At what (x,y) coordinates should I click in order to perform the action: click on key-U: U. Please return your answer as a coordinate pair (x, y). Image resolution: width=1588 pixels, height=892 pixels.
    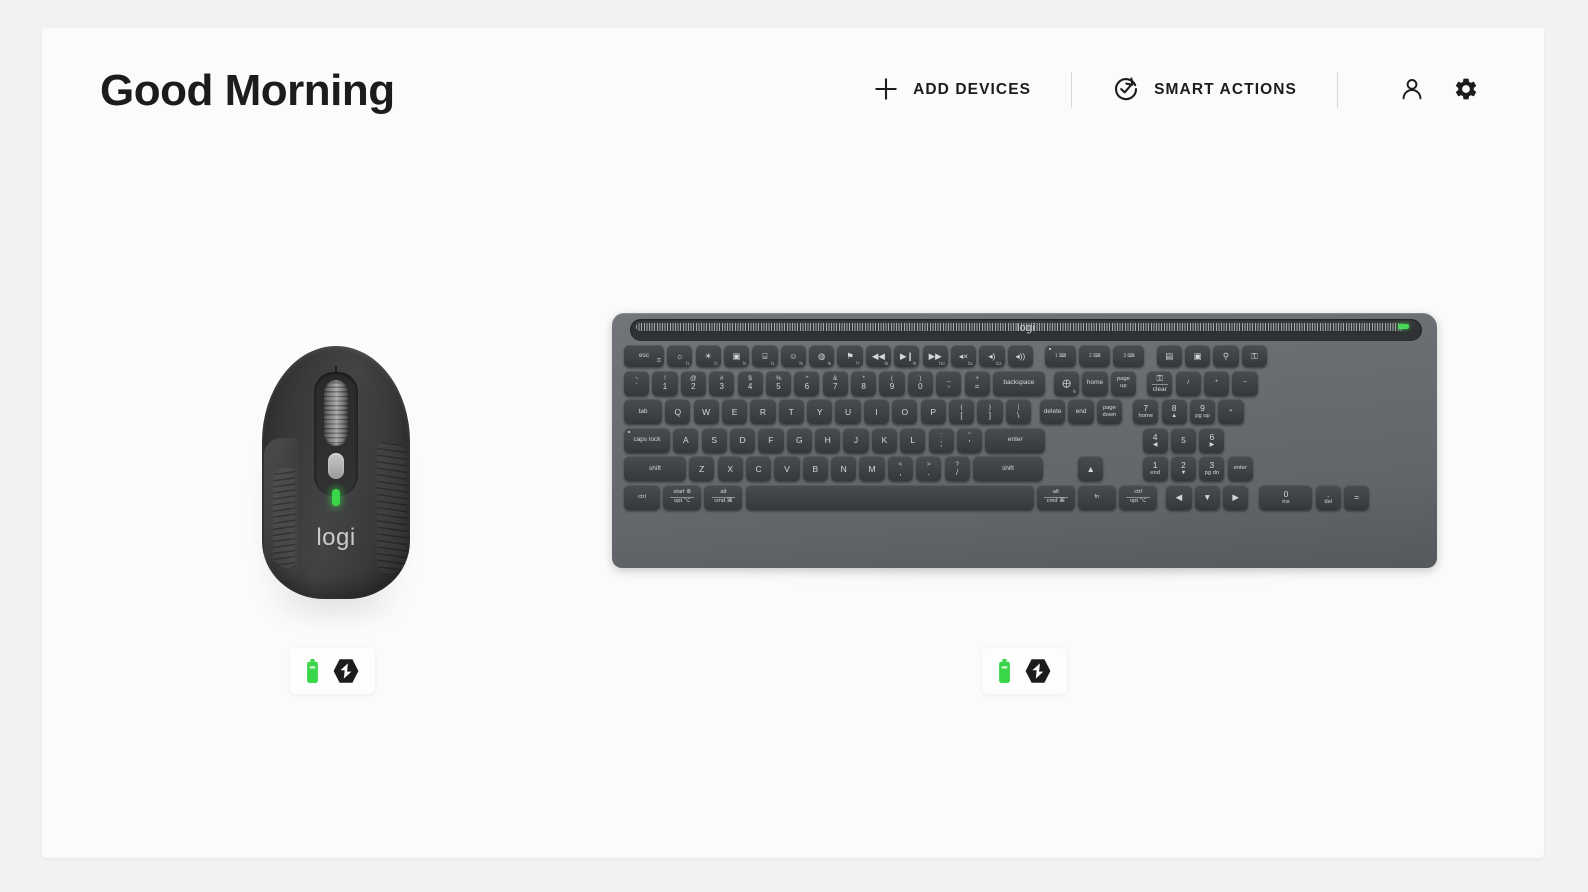
    Looking at the image, I should click on (848, 411).